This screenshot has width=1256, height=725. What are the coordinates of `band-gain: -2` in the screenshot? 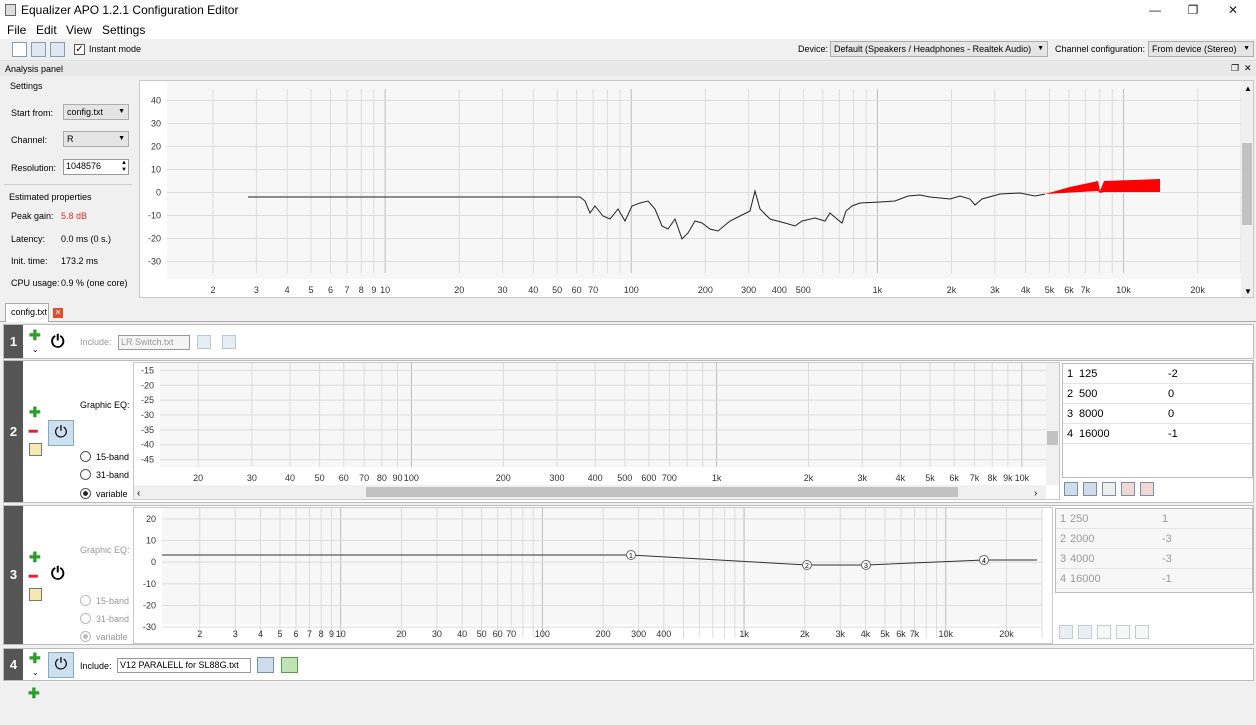 It's located at (1173, 374).